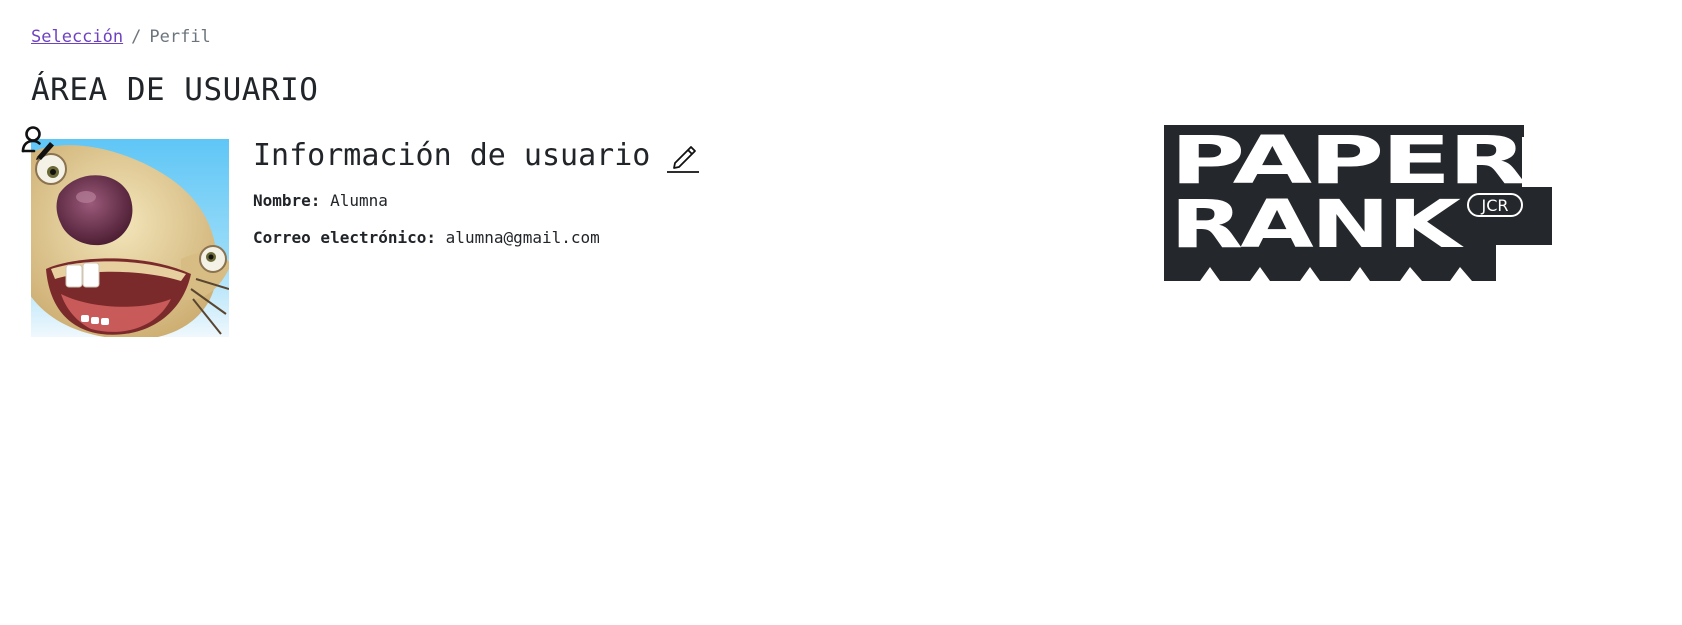 Image resolution: width=1682 pixels, height=625 pixels. What do you see at coordinates (522, 237) in the screenshot?
I see `email-value: alumna@gmail.com` at bounding box center [522, 237].